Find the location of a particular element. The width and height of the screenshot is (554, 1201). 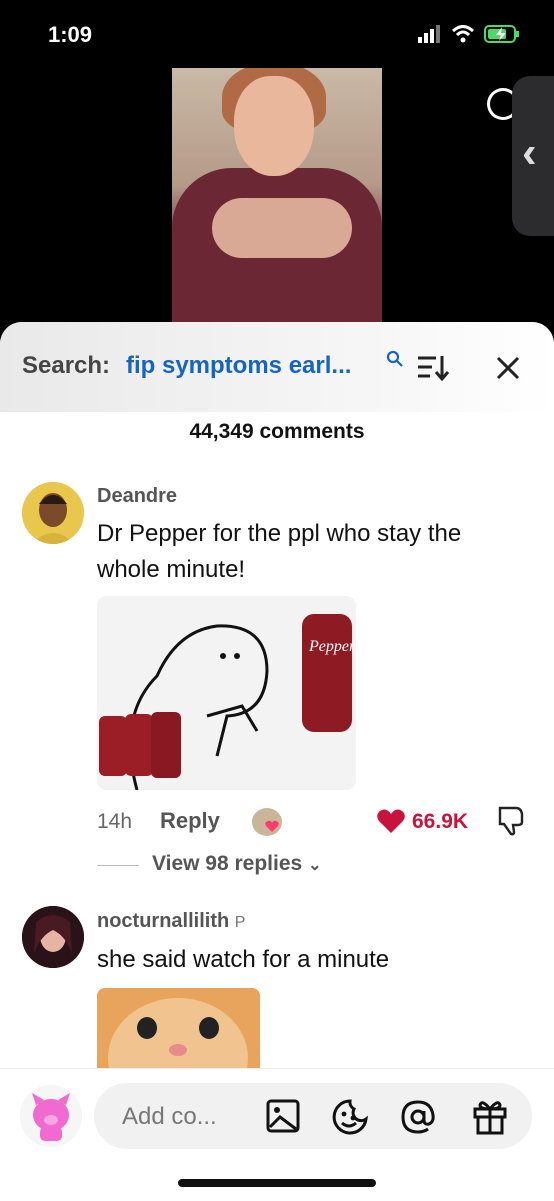

comment-age: 14h is located at coordinates (115, 821).